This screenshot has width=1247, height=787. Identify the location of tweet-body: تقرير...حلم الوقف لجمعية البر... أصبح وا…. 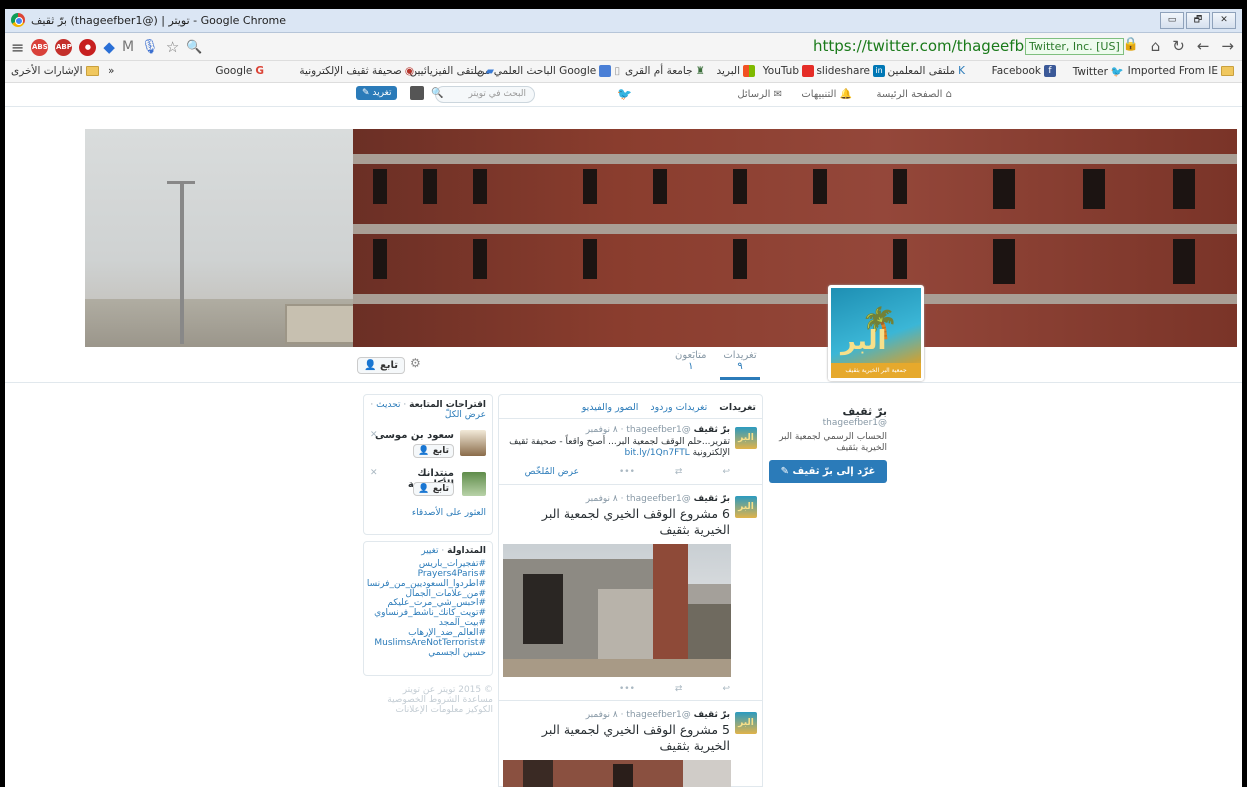
(619, 447).